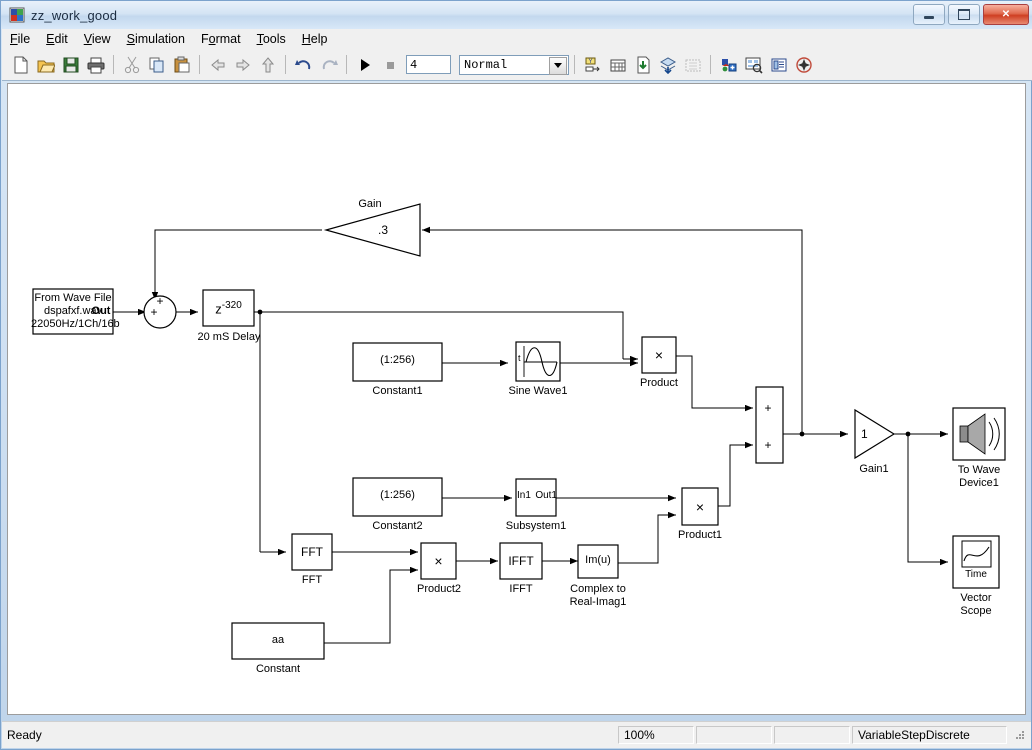 This screenshot has width=1032, height=750. I want to click on product2-caption: Product2, so click(439, 589).